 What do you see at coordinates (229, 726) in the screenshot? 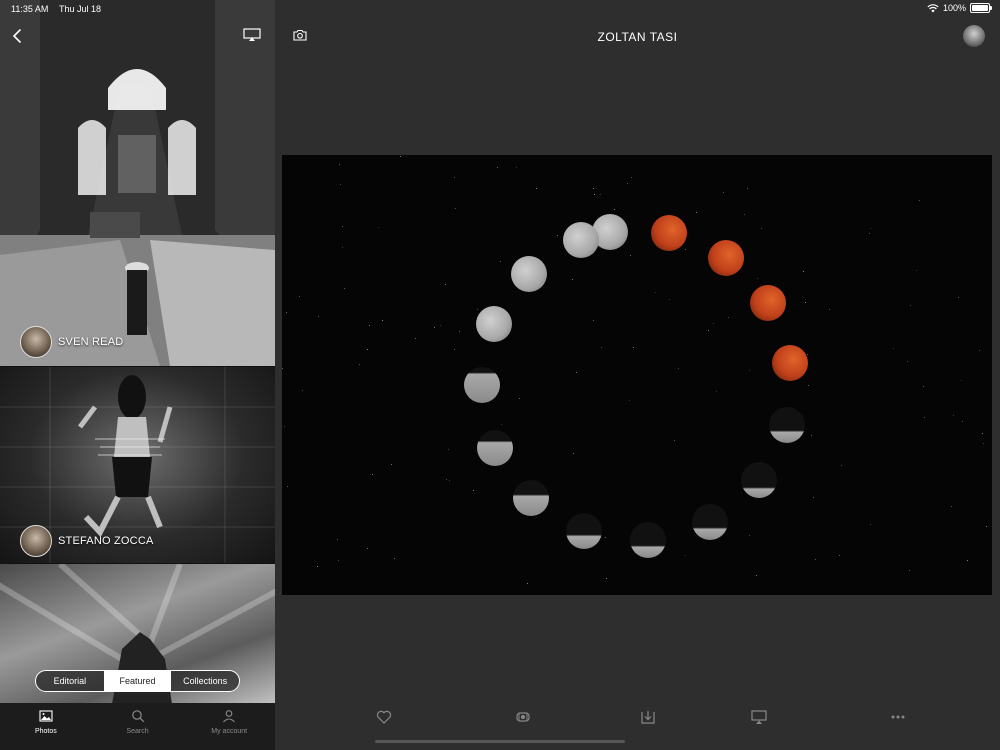
I see `tab-my-account: My account` at bounding box center [229, 726].